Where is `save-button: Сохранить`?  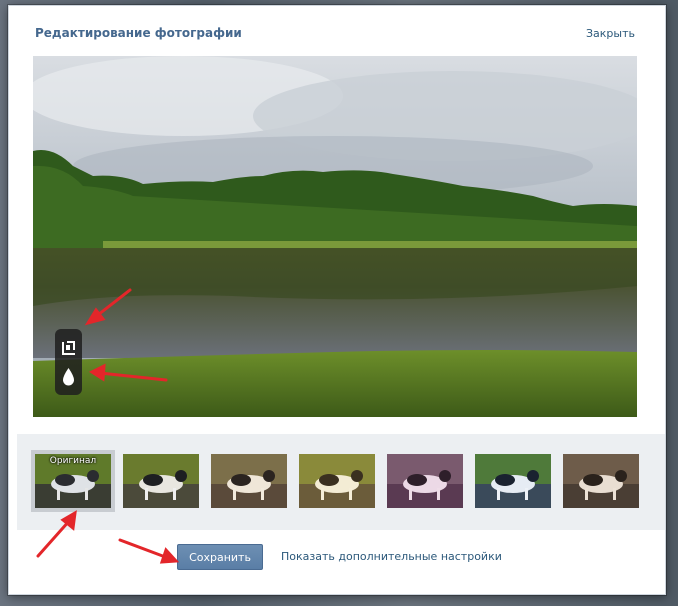 save-button: Сохранить is located at coordinates (220, 557).